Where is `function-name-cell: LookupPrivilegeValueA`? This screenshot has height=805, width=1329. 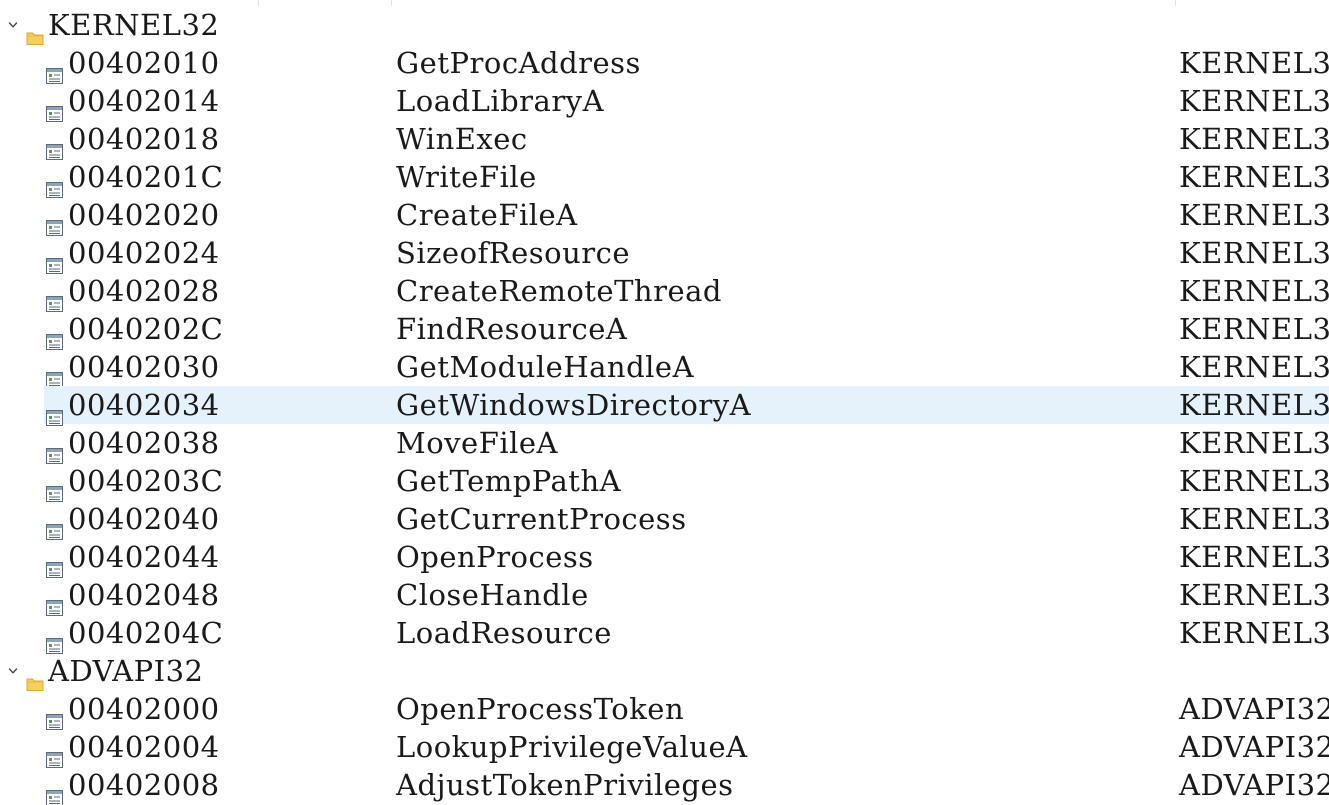
function-name-cell: LookupPrivilegeValueA is located at coordinates (572, 747).